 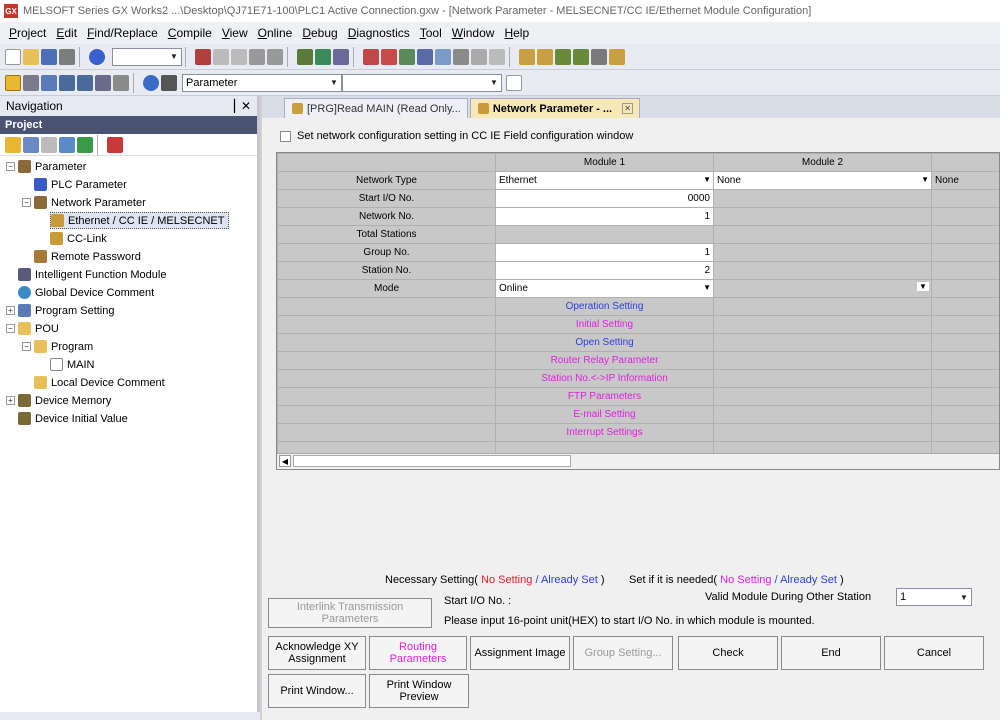 What do you see at coordinates (67, 82) in the screenshot?
I see `device-list-icon` at bounding box center [67, 82].